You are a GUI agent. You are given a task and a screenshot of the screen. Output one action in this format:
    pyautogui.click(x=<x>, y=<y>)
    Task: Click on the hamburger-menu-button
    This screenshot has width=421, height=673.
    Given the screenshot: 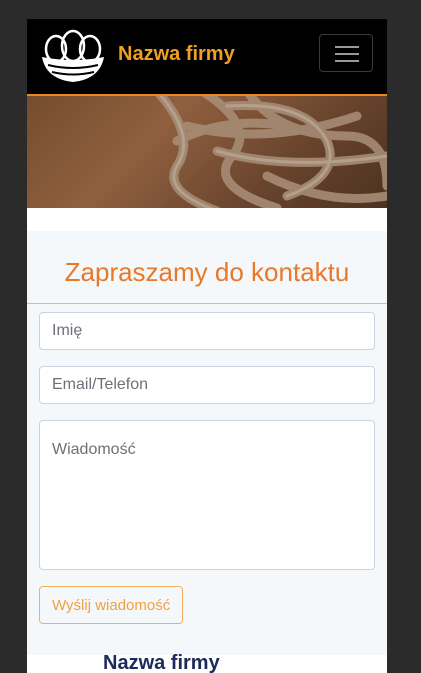 What is the action you would take?
    pyautogui.click(x=346, y=53)
    